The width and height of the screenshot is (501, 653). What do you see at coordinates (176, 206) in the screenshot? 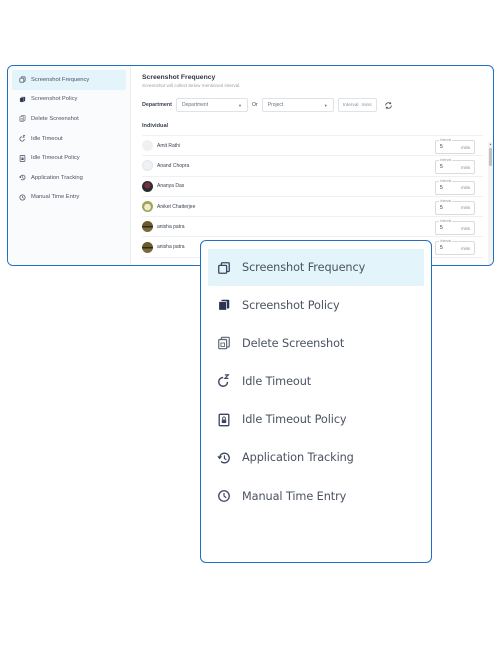
I see `user-name: Aniket Chatterjee` at bounding box center [176, 206].